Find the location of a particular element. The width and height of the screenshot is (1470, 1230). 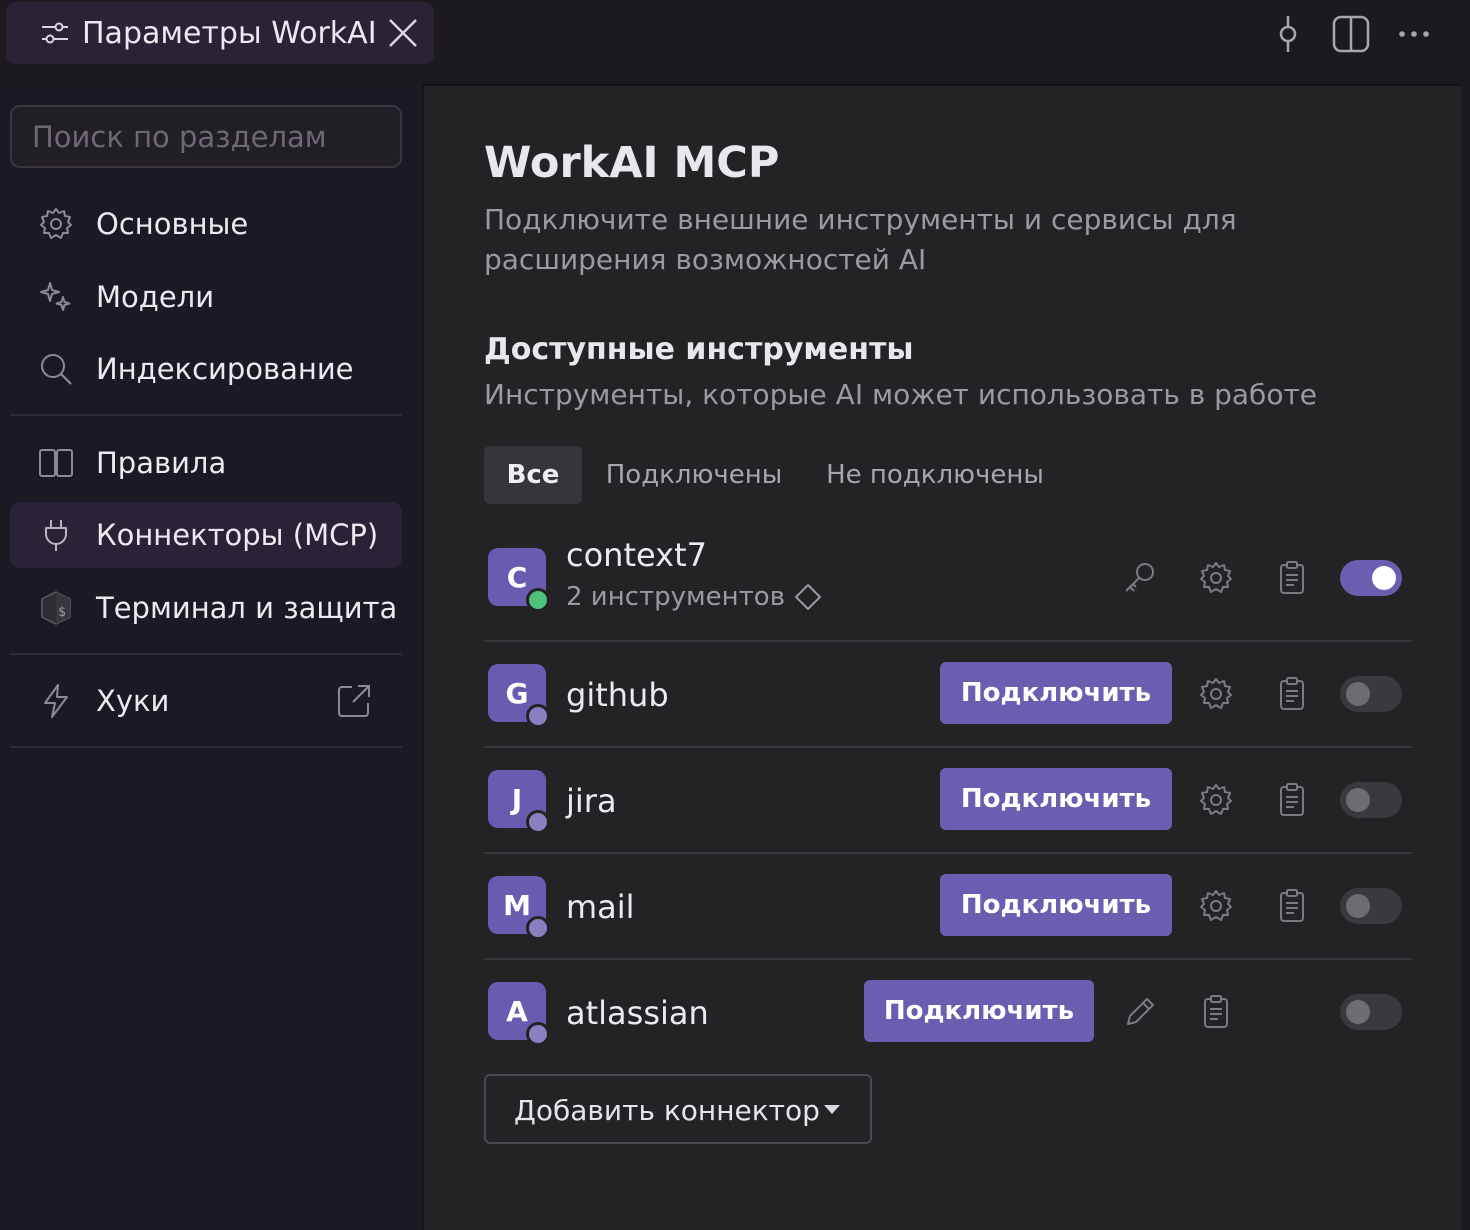

add-connector-button: Добавить коннектор is located at coordinates (678, 1109).